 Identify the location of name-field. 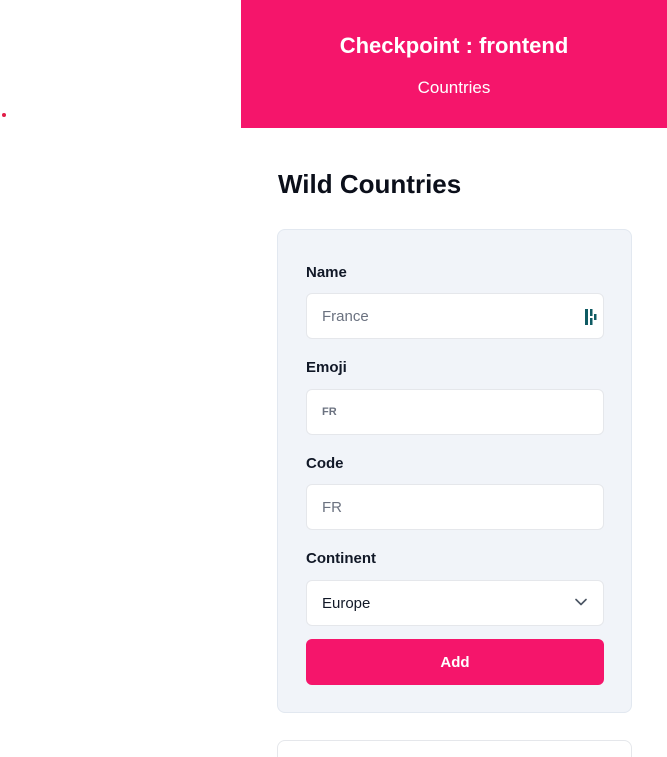
(455, 316).